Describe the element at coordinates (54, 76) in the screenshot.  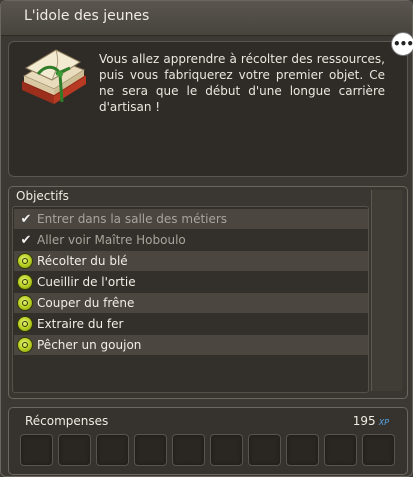
I see `book-icon` at that location.